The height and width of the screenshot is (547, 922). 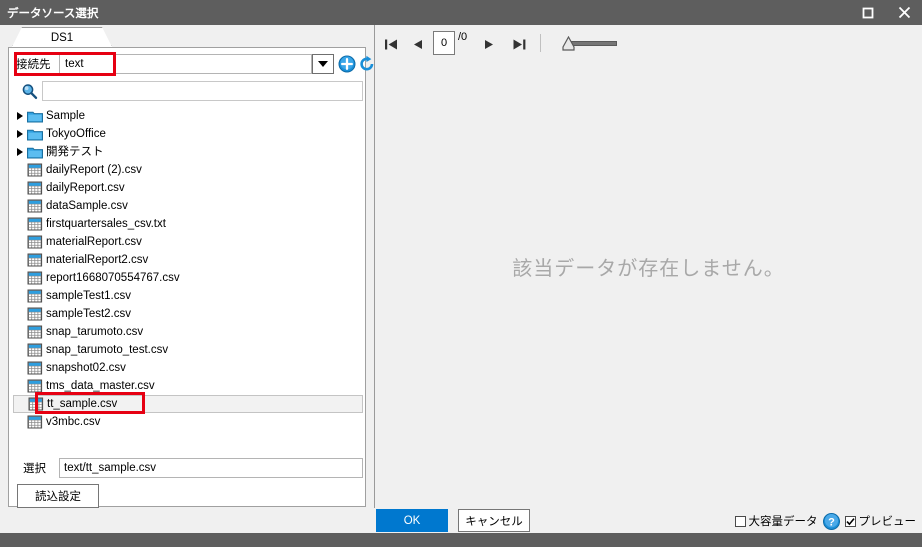 What do you see at coordinates (95, 332) in the screenshot?
I see `file-list-row-label: snap_tarumoto.csv` at bounding box center [95, 332].